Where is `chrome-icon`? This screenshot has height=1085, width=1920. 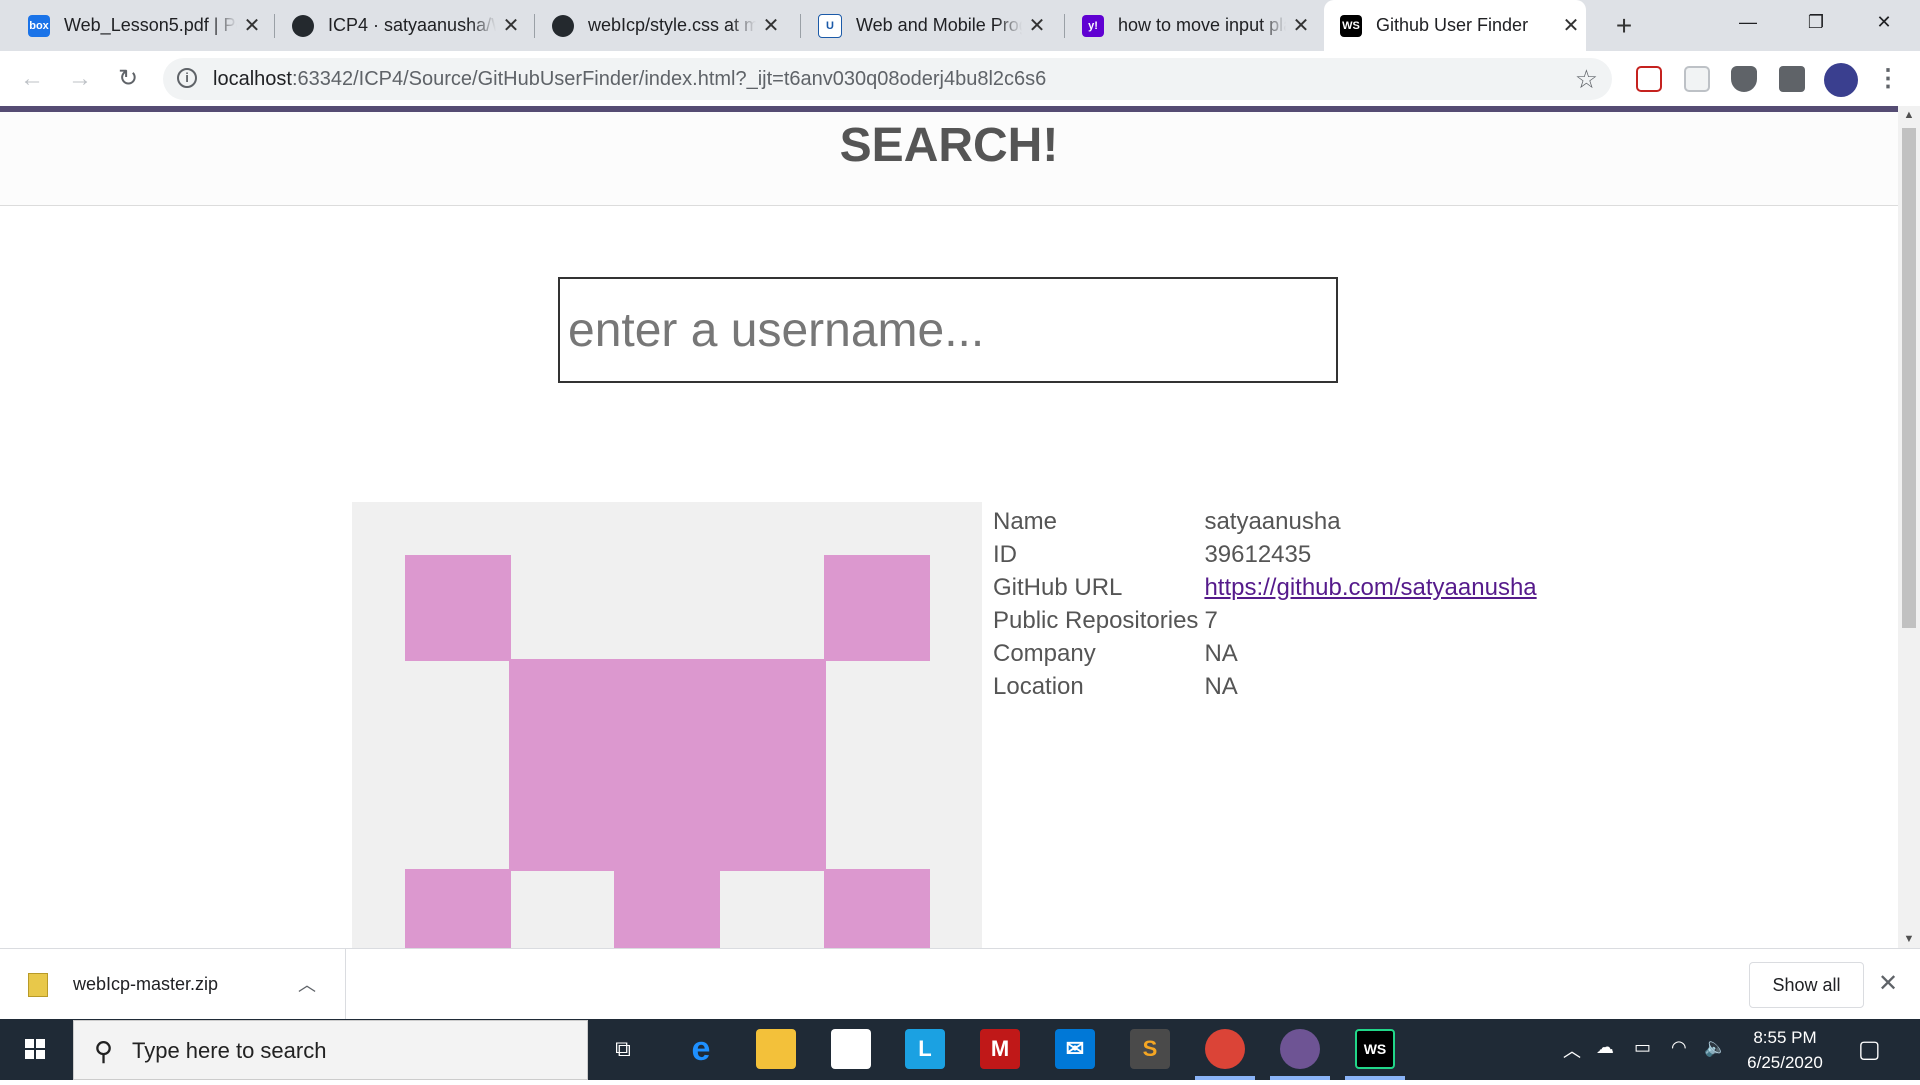
chrome-icon is located at coordinates (1225, 1049).